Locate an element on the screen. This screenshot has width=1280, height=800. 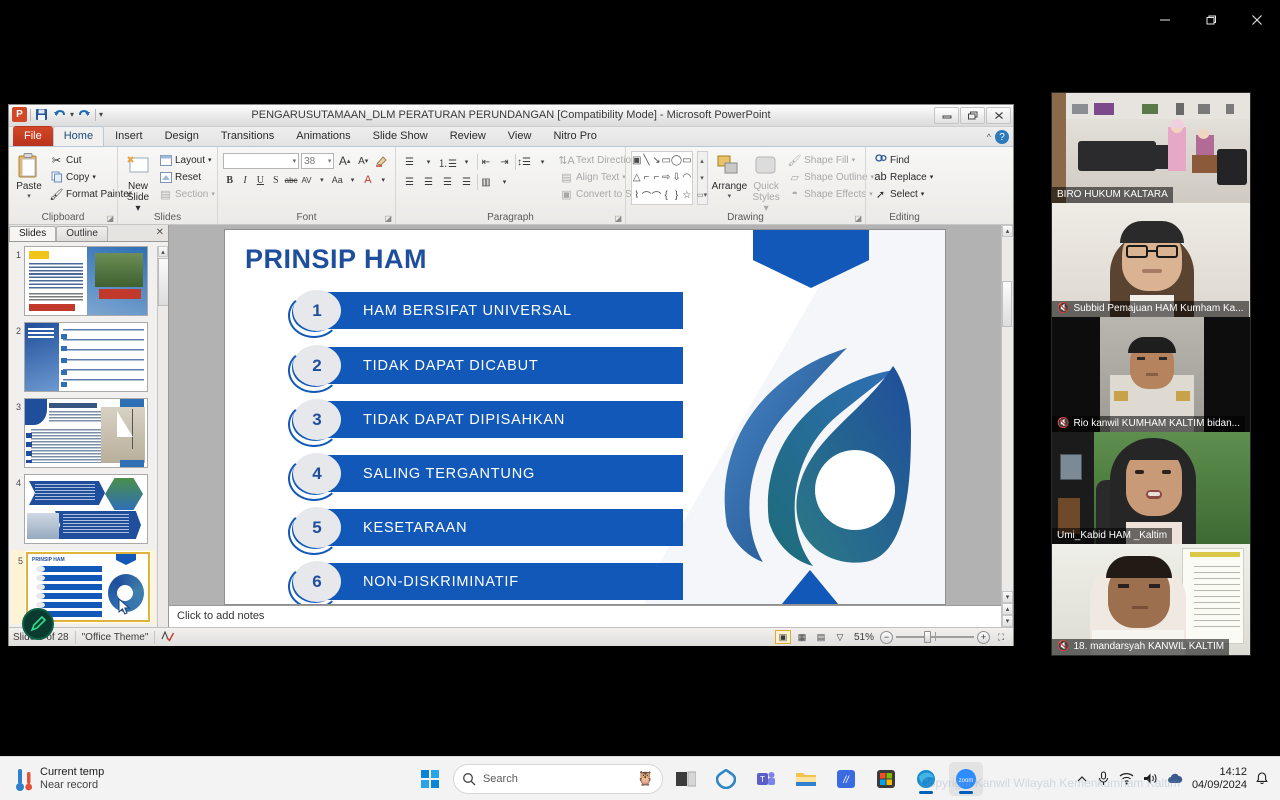
bold-button: B is located at coordinates (229, 180).